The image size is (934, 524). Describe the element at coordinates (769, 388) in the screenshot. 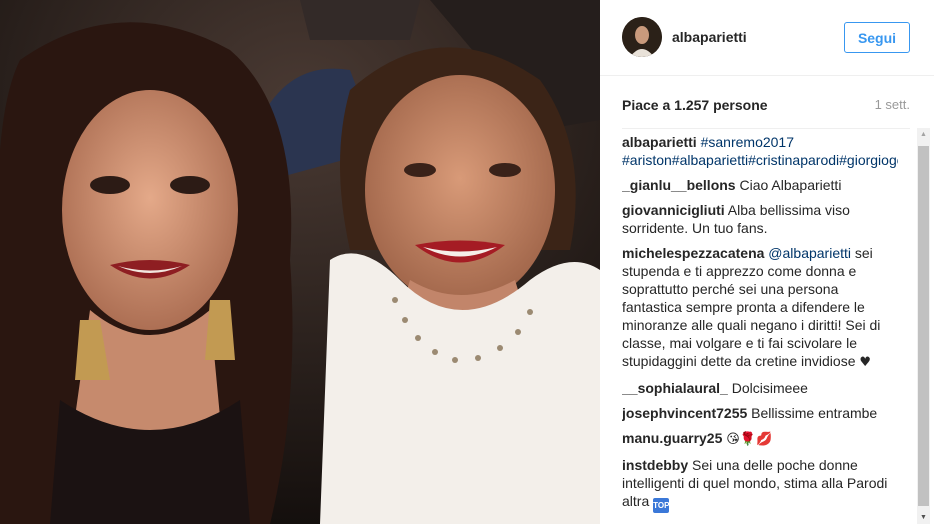

I see `comment-text: Dolcisimeee` at that location.